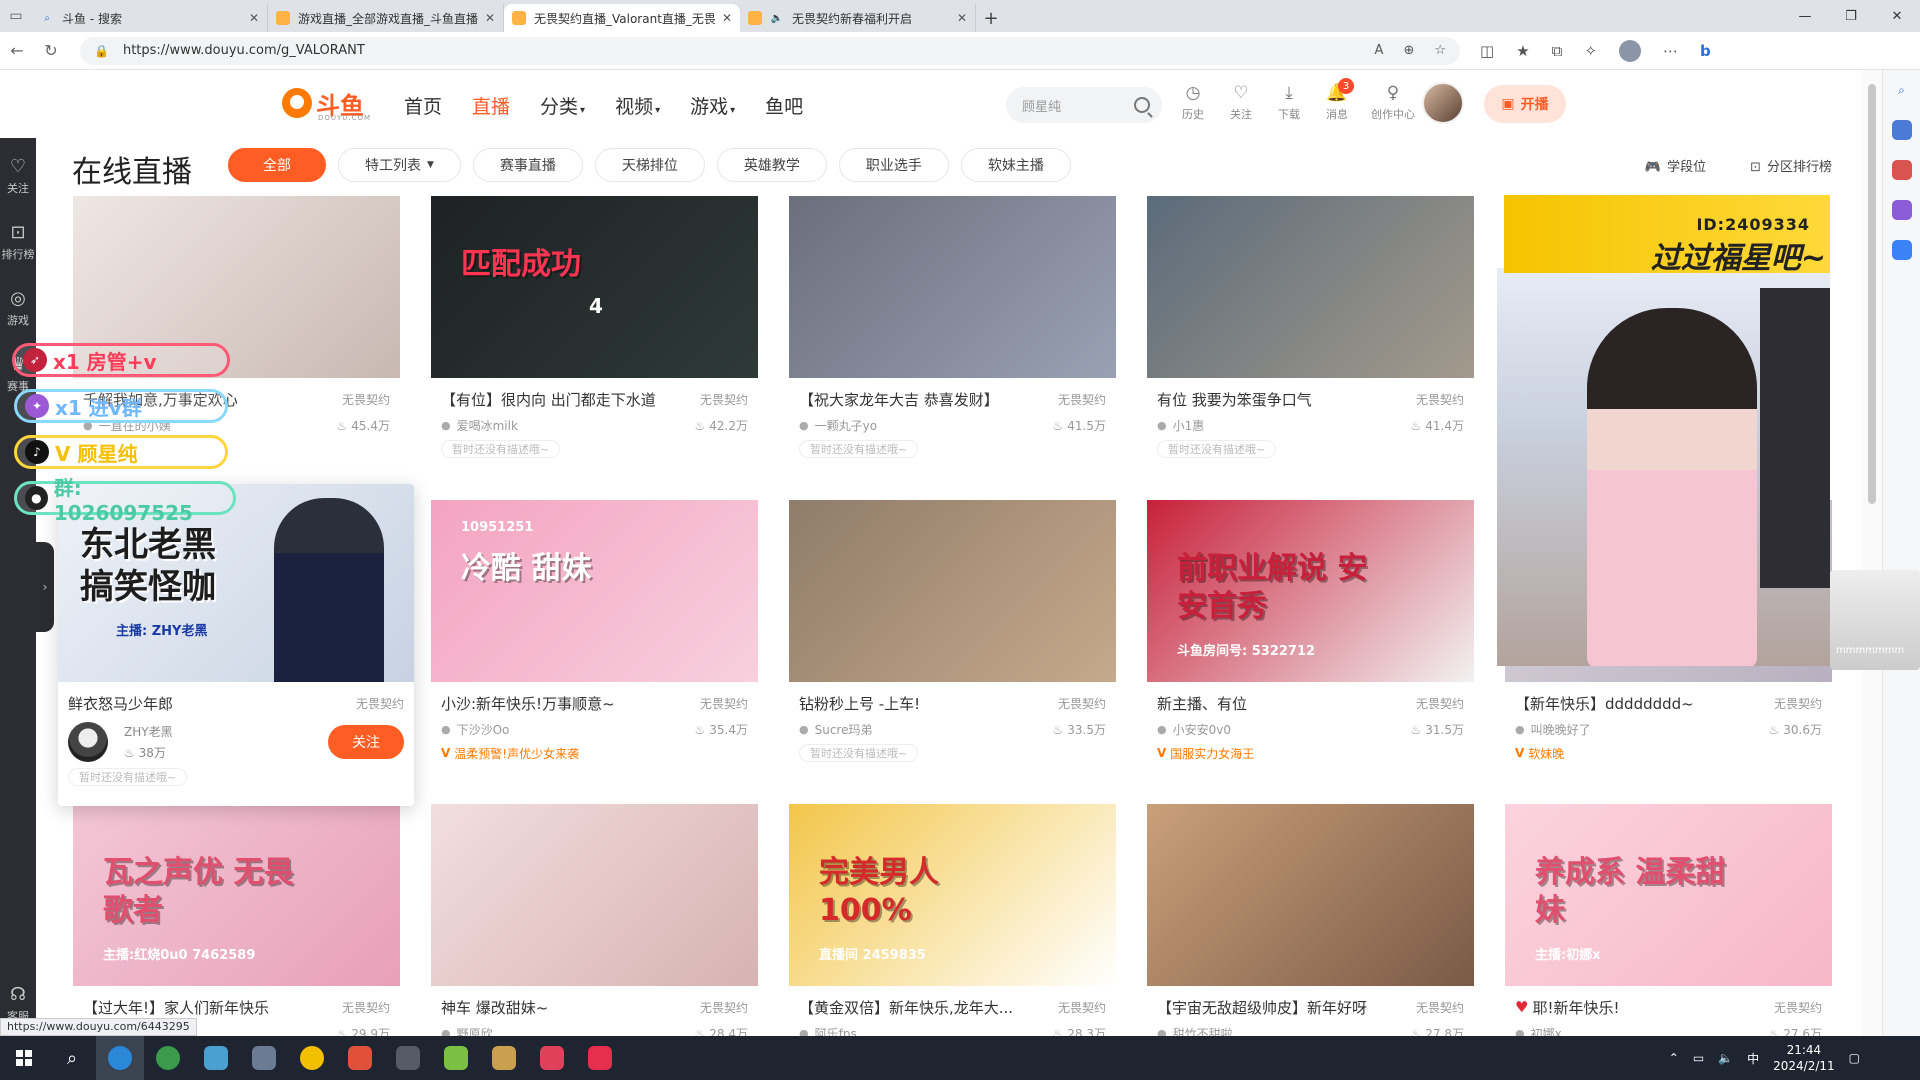 This screenshot has width=1920, height=1080. I want to click on download-button: ⤓ 下载, so click(1289, 102).